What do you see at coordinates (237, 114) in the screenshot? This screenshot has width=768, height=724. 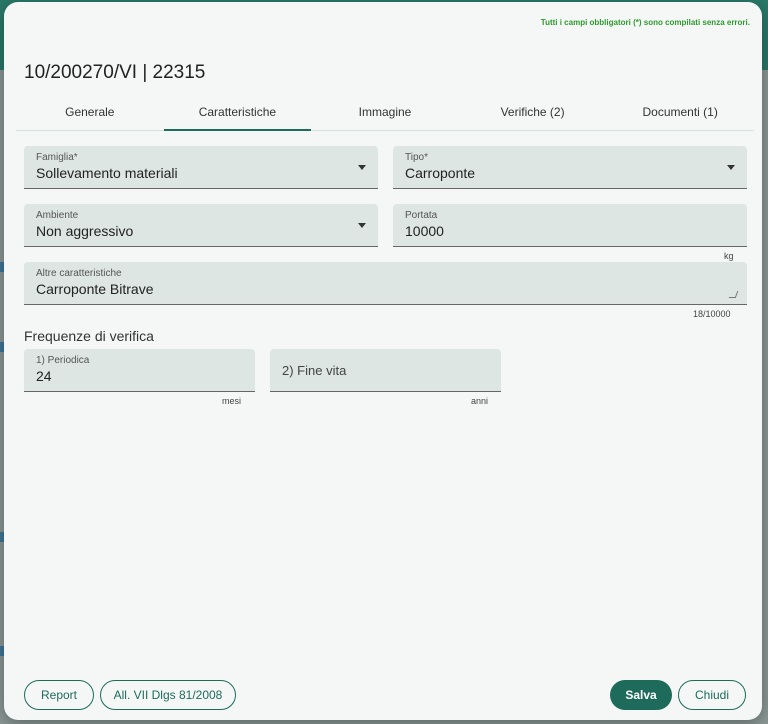 I see `tab-caratteristiche: Caratteristiche` at bounding box center [237, 114].